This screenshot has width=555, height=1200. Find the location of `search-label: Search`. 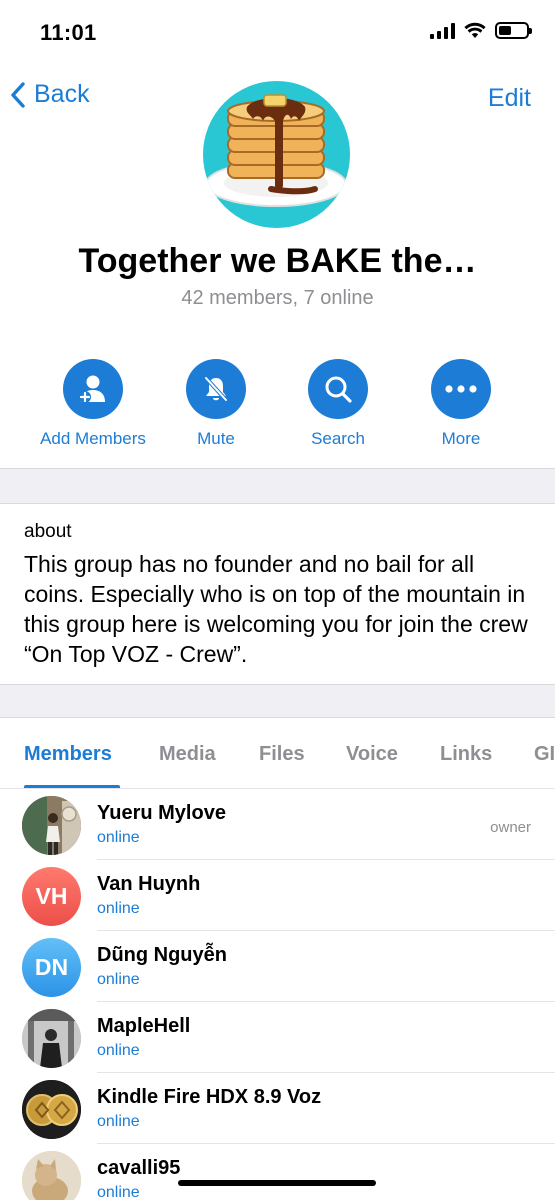

search-label: Search is located at coordinates (338, 438).